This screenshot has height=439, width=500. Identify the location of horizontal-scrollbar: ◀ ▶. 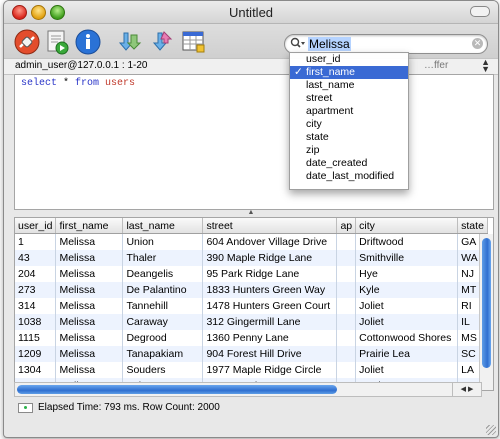
(248, 389).